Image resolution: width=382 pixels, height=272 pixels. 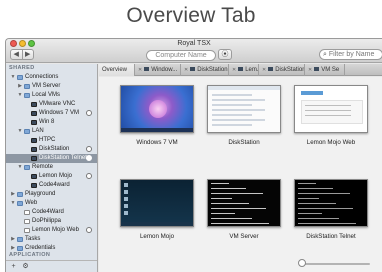 I want to click on sidebar-item-label: VMware VNC, so click(x=57, y=104).